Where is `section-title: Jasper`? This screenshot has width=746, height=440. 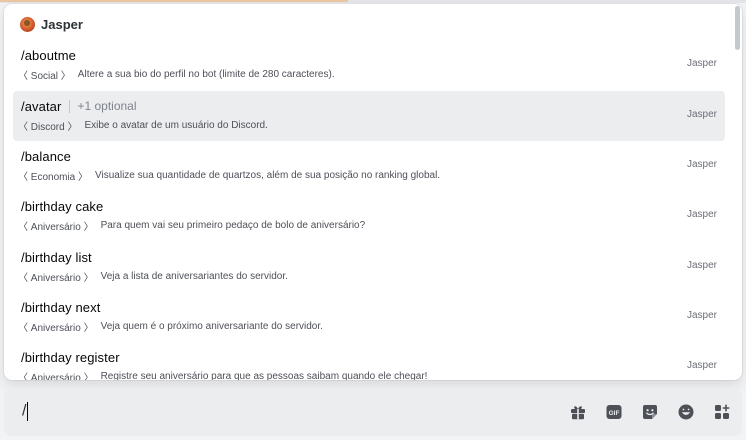 section-title: Jasper is located at coordinates (62, 24).